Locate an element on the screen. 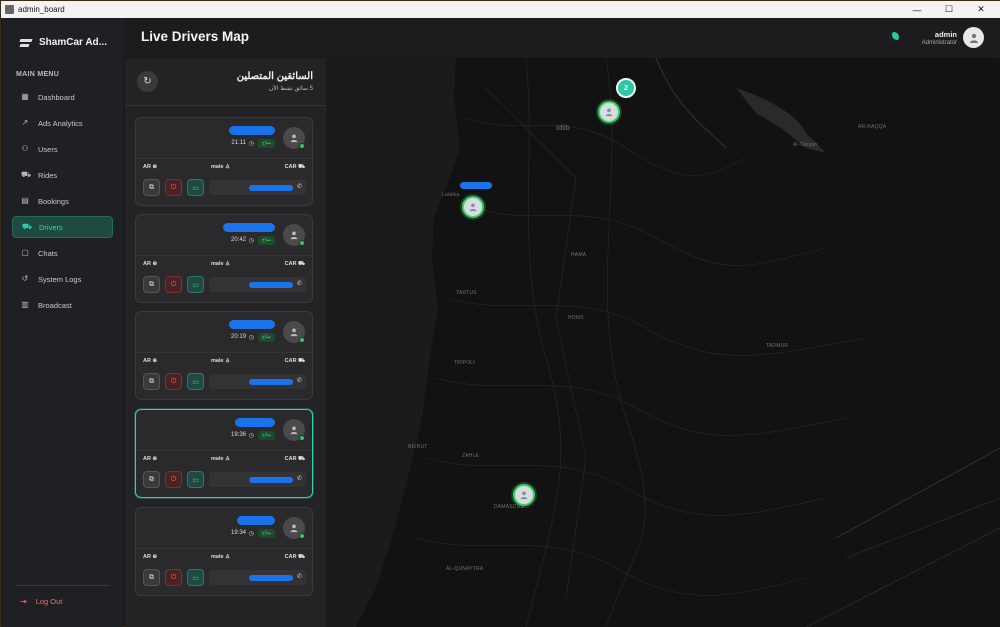 This screenshot has width=1000, height=627. sidebar-item-label: Dashboard is located at coordinates (56, 97).